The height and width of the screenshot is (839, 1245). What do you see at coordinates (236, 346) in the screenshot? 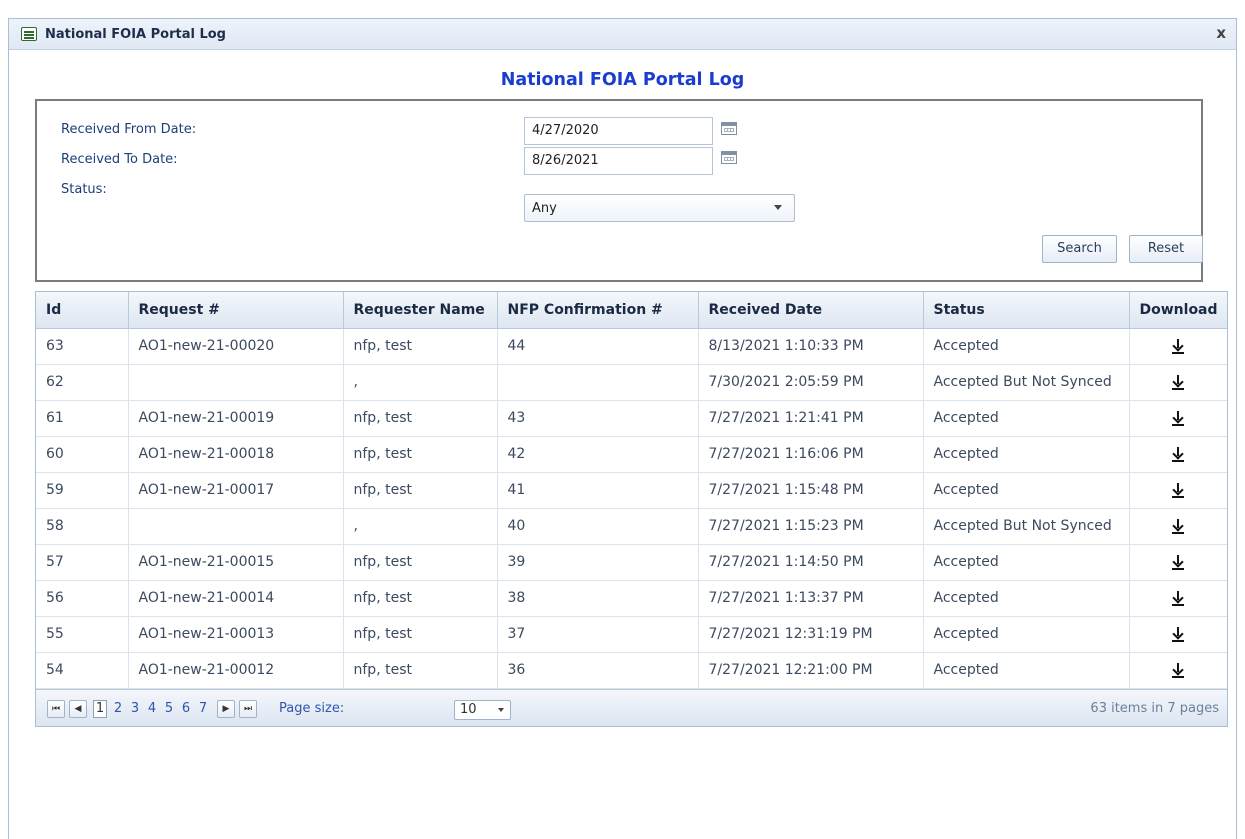
I see `cell-request: AO1-new-21-00020` at bounding box center [236, 346].